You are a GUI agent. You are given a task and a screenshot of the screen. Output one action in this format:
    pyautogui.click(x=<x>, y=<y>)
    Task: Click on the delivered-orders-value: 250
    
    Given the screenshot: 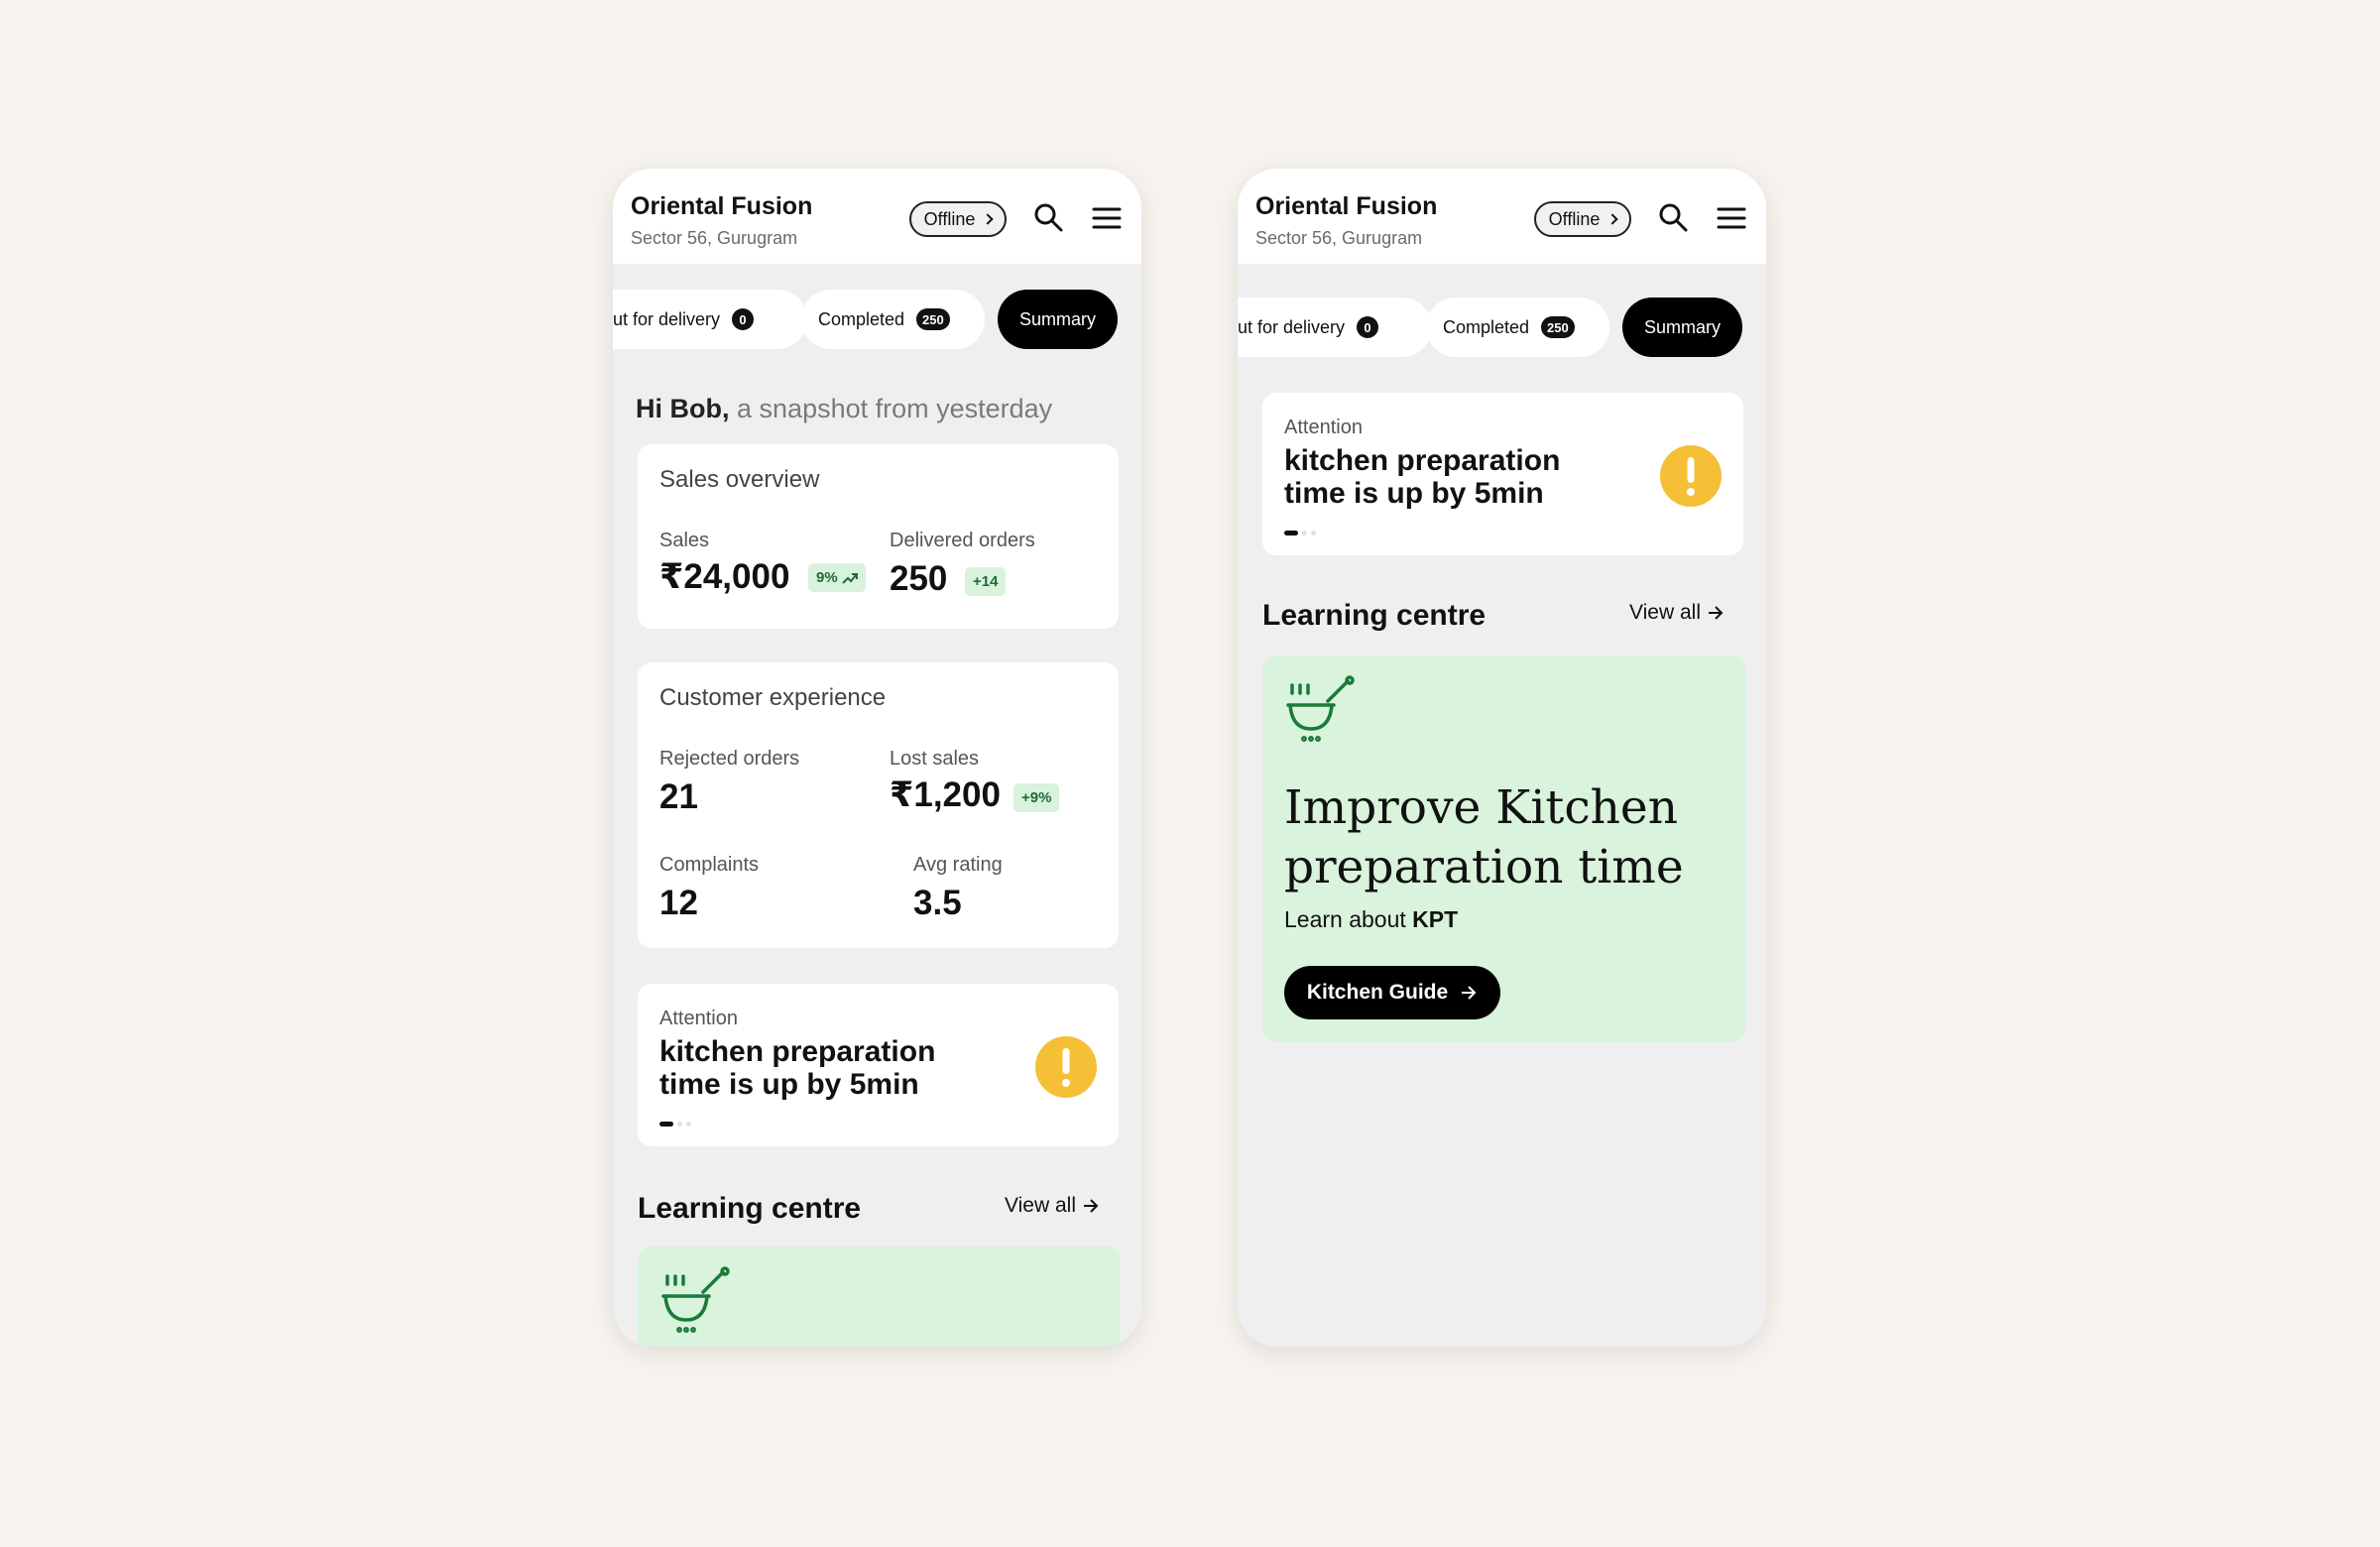 What is the action you would take?
    pyautogui.click(x=919, y=578)
    